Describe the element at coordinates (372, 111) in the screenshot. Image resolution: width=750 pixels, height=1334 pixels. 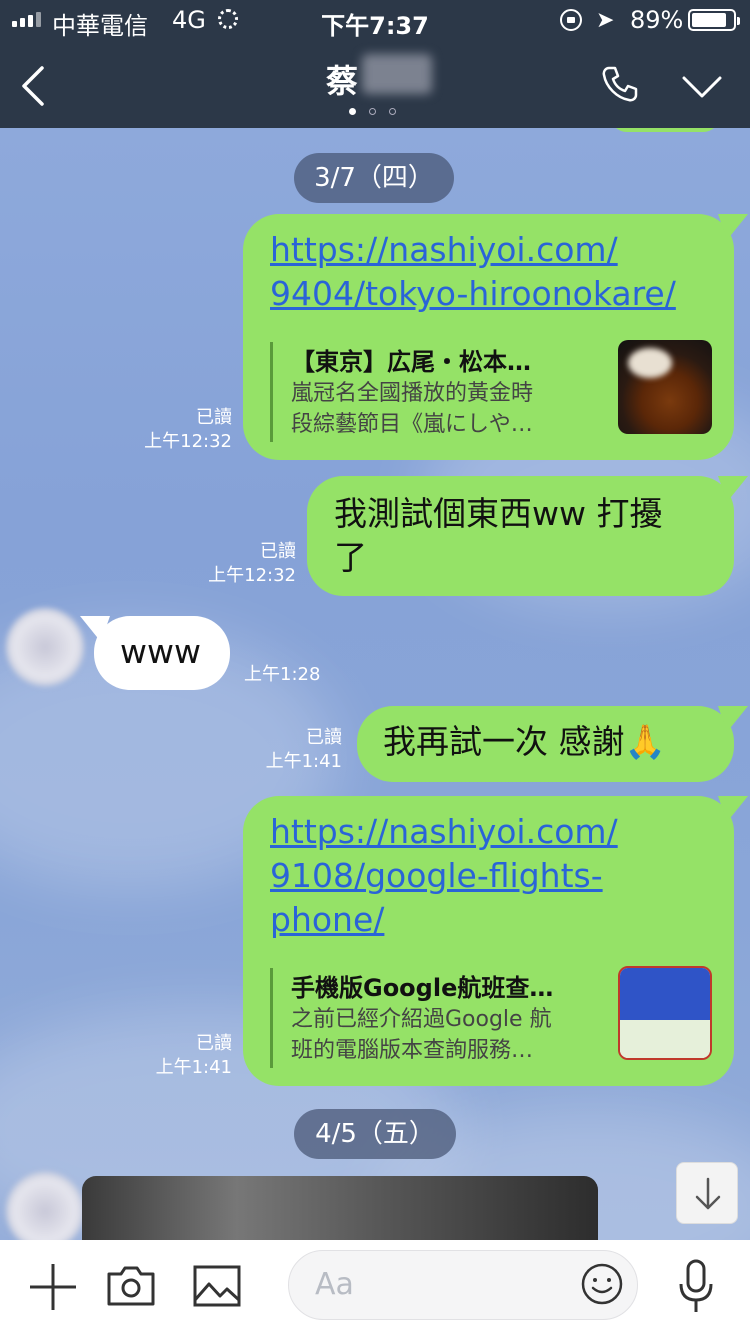
I see `page-indicator` at that location.